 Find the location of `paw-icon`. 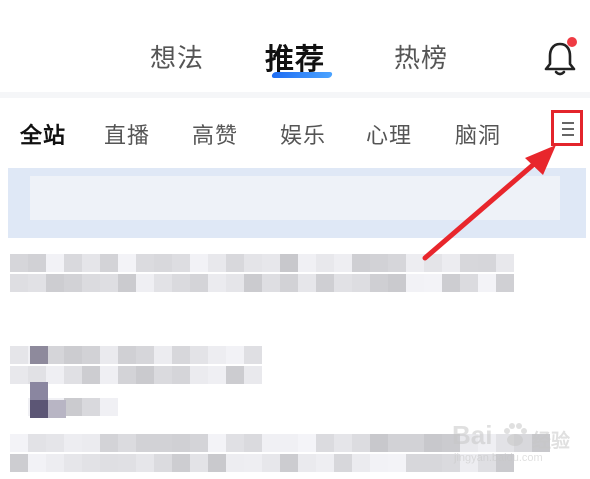

paw-icon is located at coordinates (515, 434).